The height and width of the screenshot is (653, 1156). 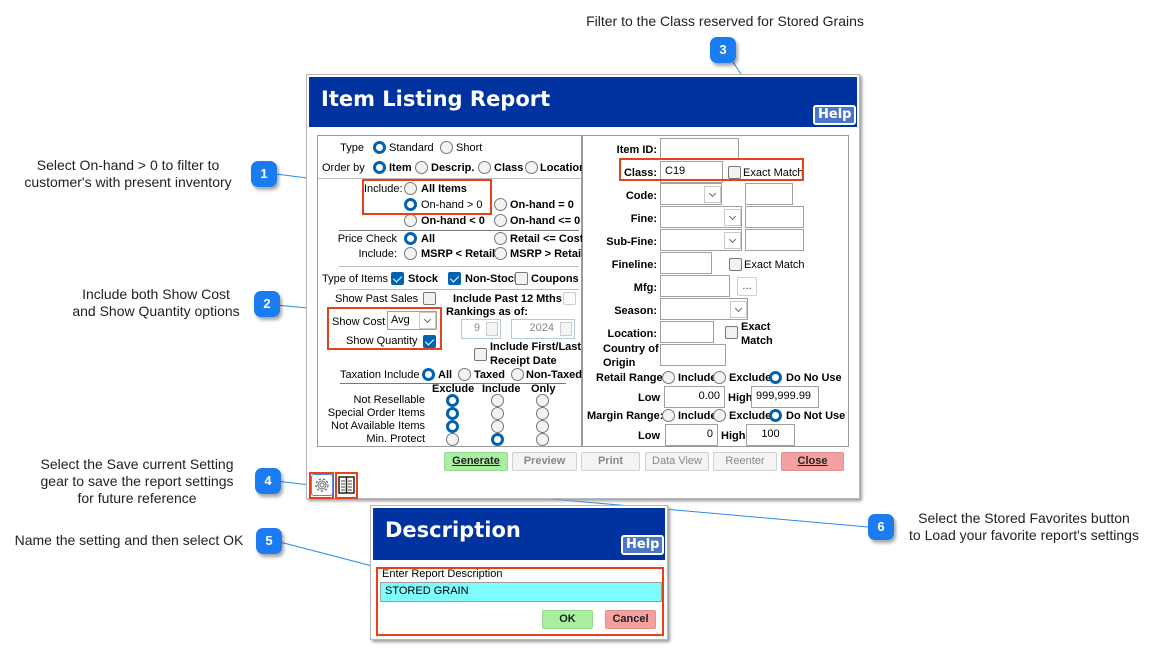 I want to click on taxation-taxed-radio, so click(x=464, y=374).